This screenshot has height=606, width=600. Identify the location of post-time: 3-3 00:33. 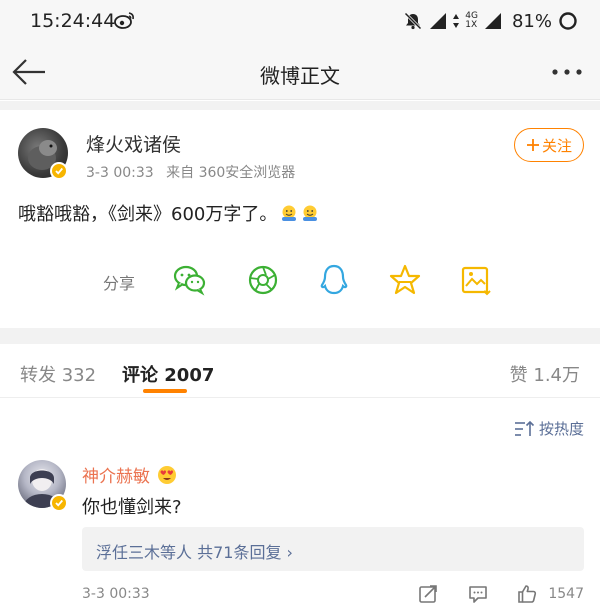
(120, 173).